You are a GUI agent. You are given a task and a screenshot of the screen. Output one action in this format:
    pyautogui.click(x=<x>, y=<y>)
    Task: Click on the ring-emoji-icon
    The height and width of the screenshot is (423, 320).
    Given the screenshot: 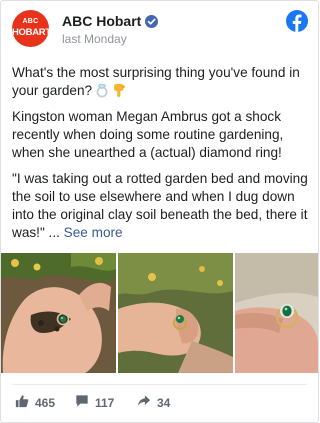 What is the action you would take?
    pyautogui.click(x=102, y=92)
    